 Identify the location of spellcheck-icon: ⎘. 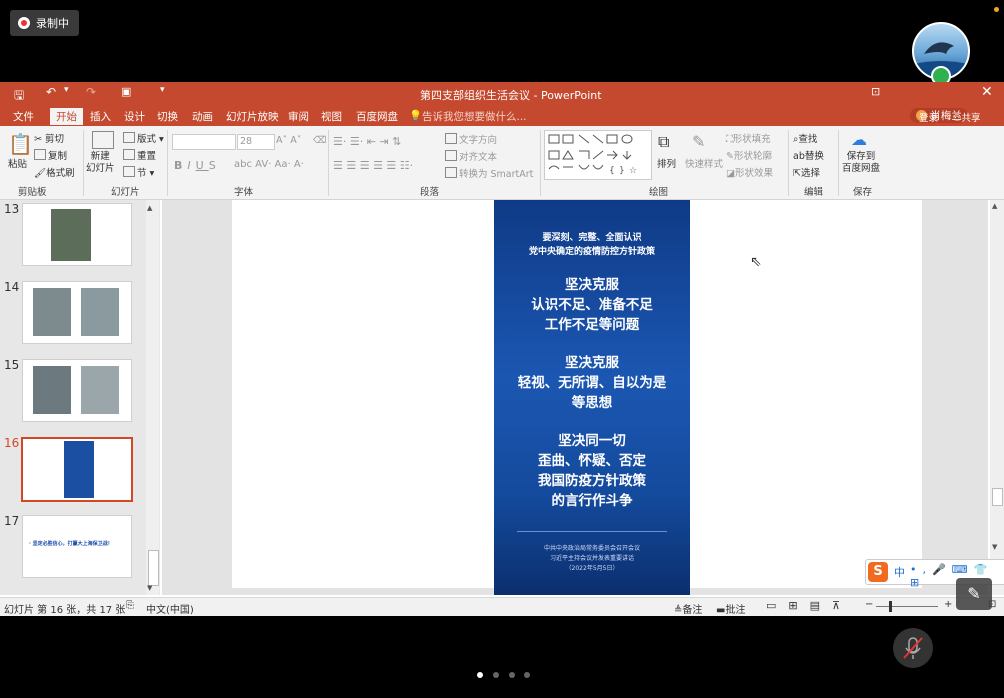
(130, 605).